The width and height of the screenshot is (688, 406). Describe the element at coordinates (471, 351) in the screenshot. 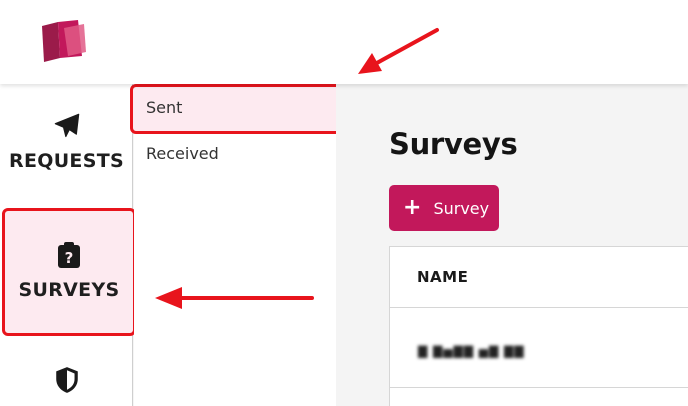

I see `survey-name-cell: ▇ ▇▅▇▇ ▅▇ ▇▇` at that location.